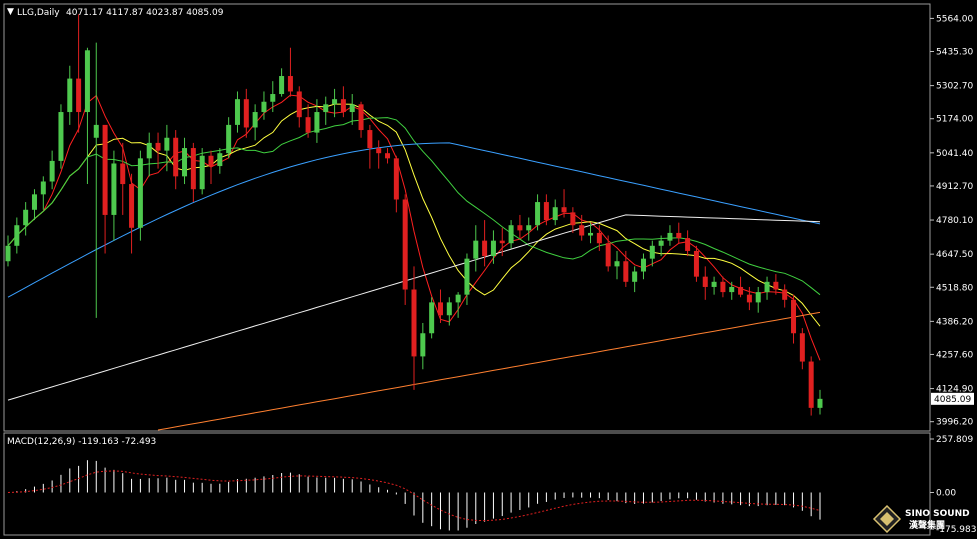 Image resolution: width=977 pixels, height=539 pixels. Describe the element at coordinates (145, 13) in the screenshot. I see `ohlc-readout: 4071.17 4117.87 4023.87 4085.09` at that location.